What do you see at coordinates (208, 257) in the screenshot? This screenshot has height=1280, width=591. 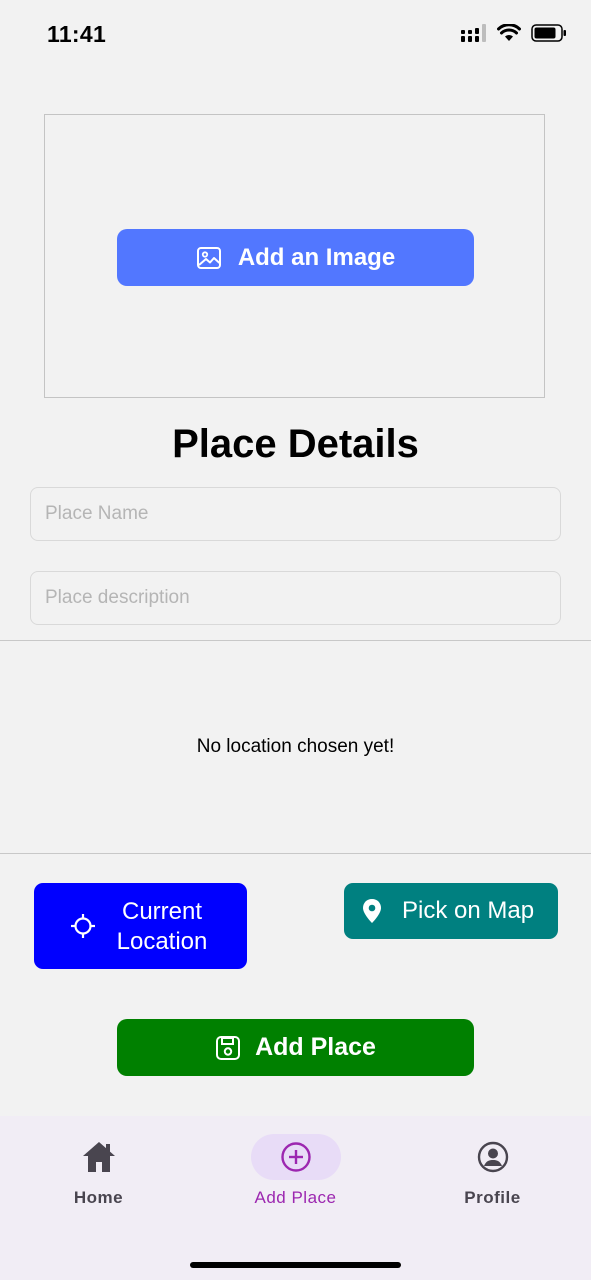 I see `image-icon` at bounding box center [208, 257].